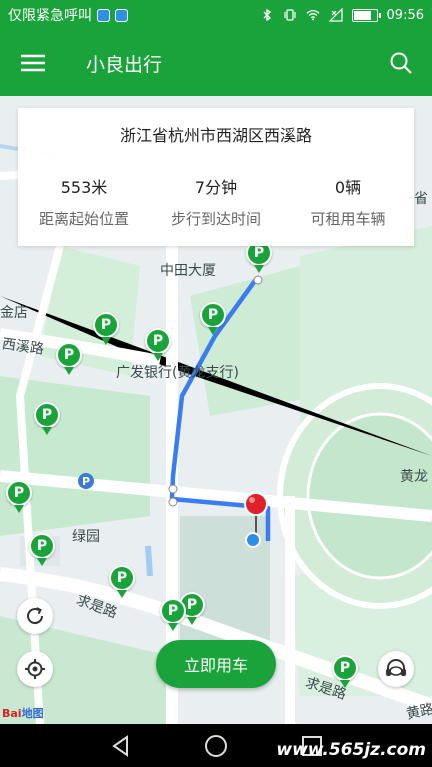 This screenshot has height=767, width=432. I want to click on locate-button, so click(35, 669).